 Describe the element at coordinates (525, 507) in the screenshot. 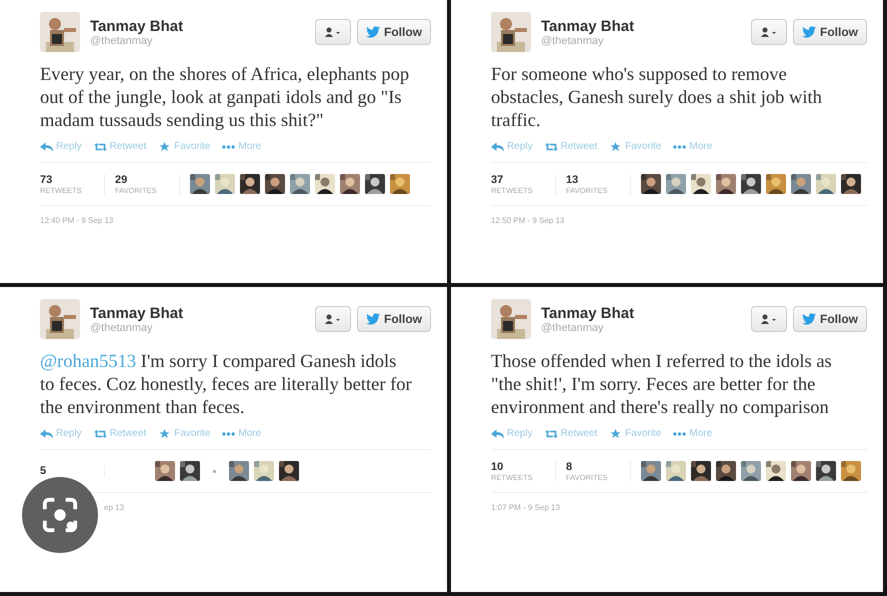

I see `tweet-timestamp: 1:07 PM - 9 Sep 13` at that location.